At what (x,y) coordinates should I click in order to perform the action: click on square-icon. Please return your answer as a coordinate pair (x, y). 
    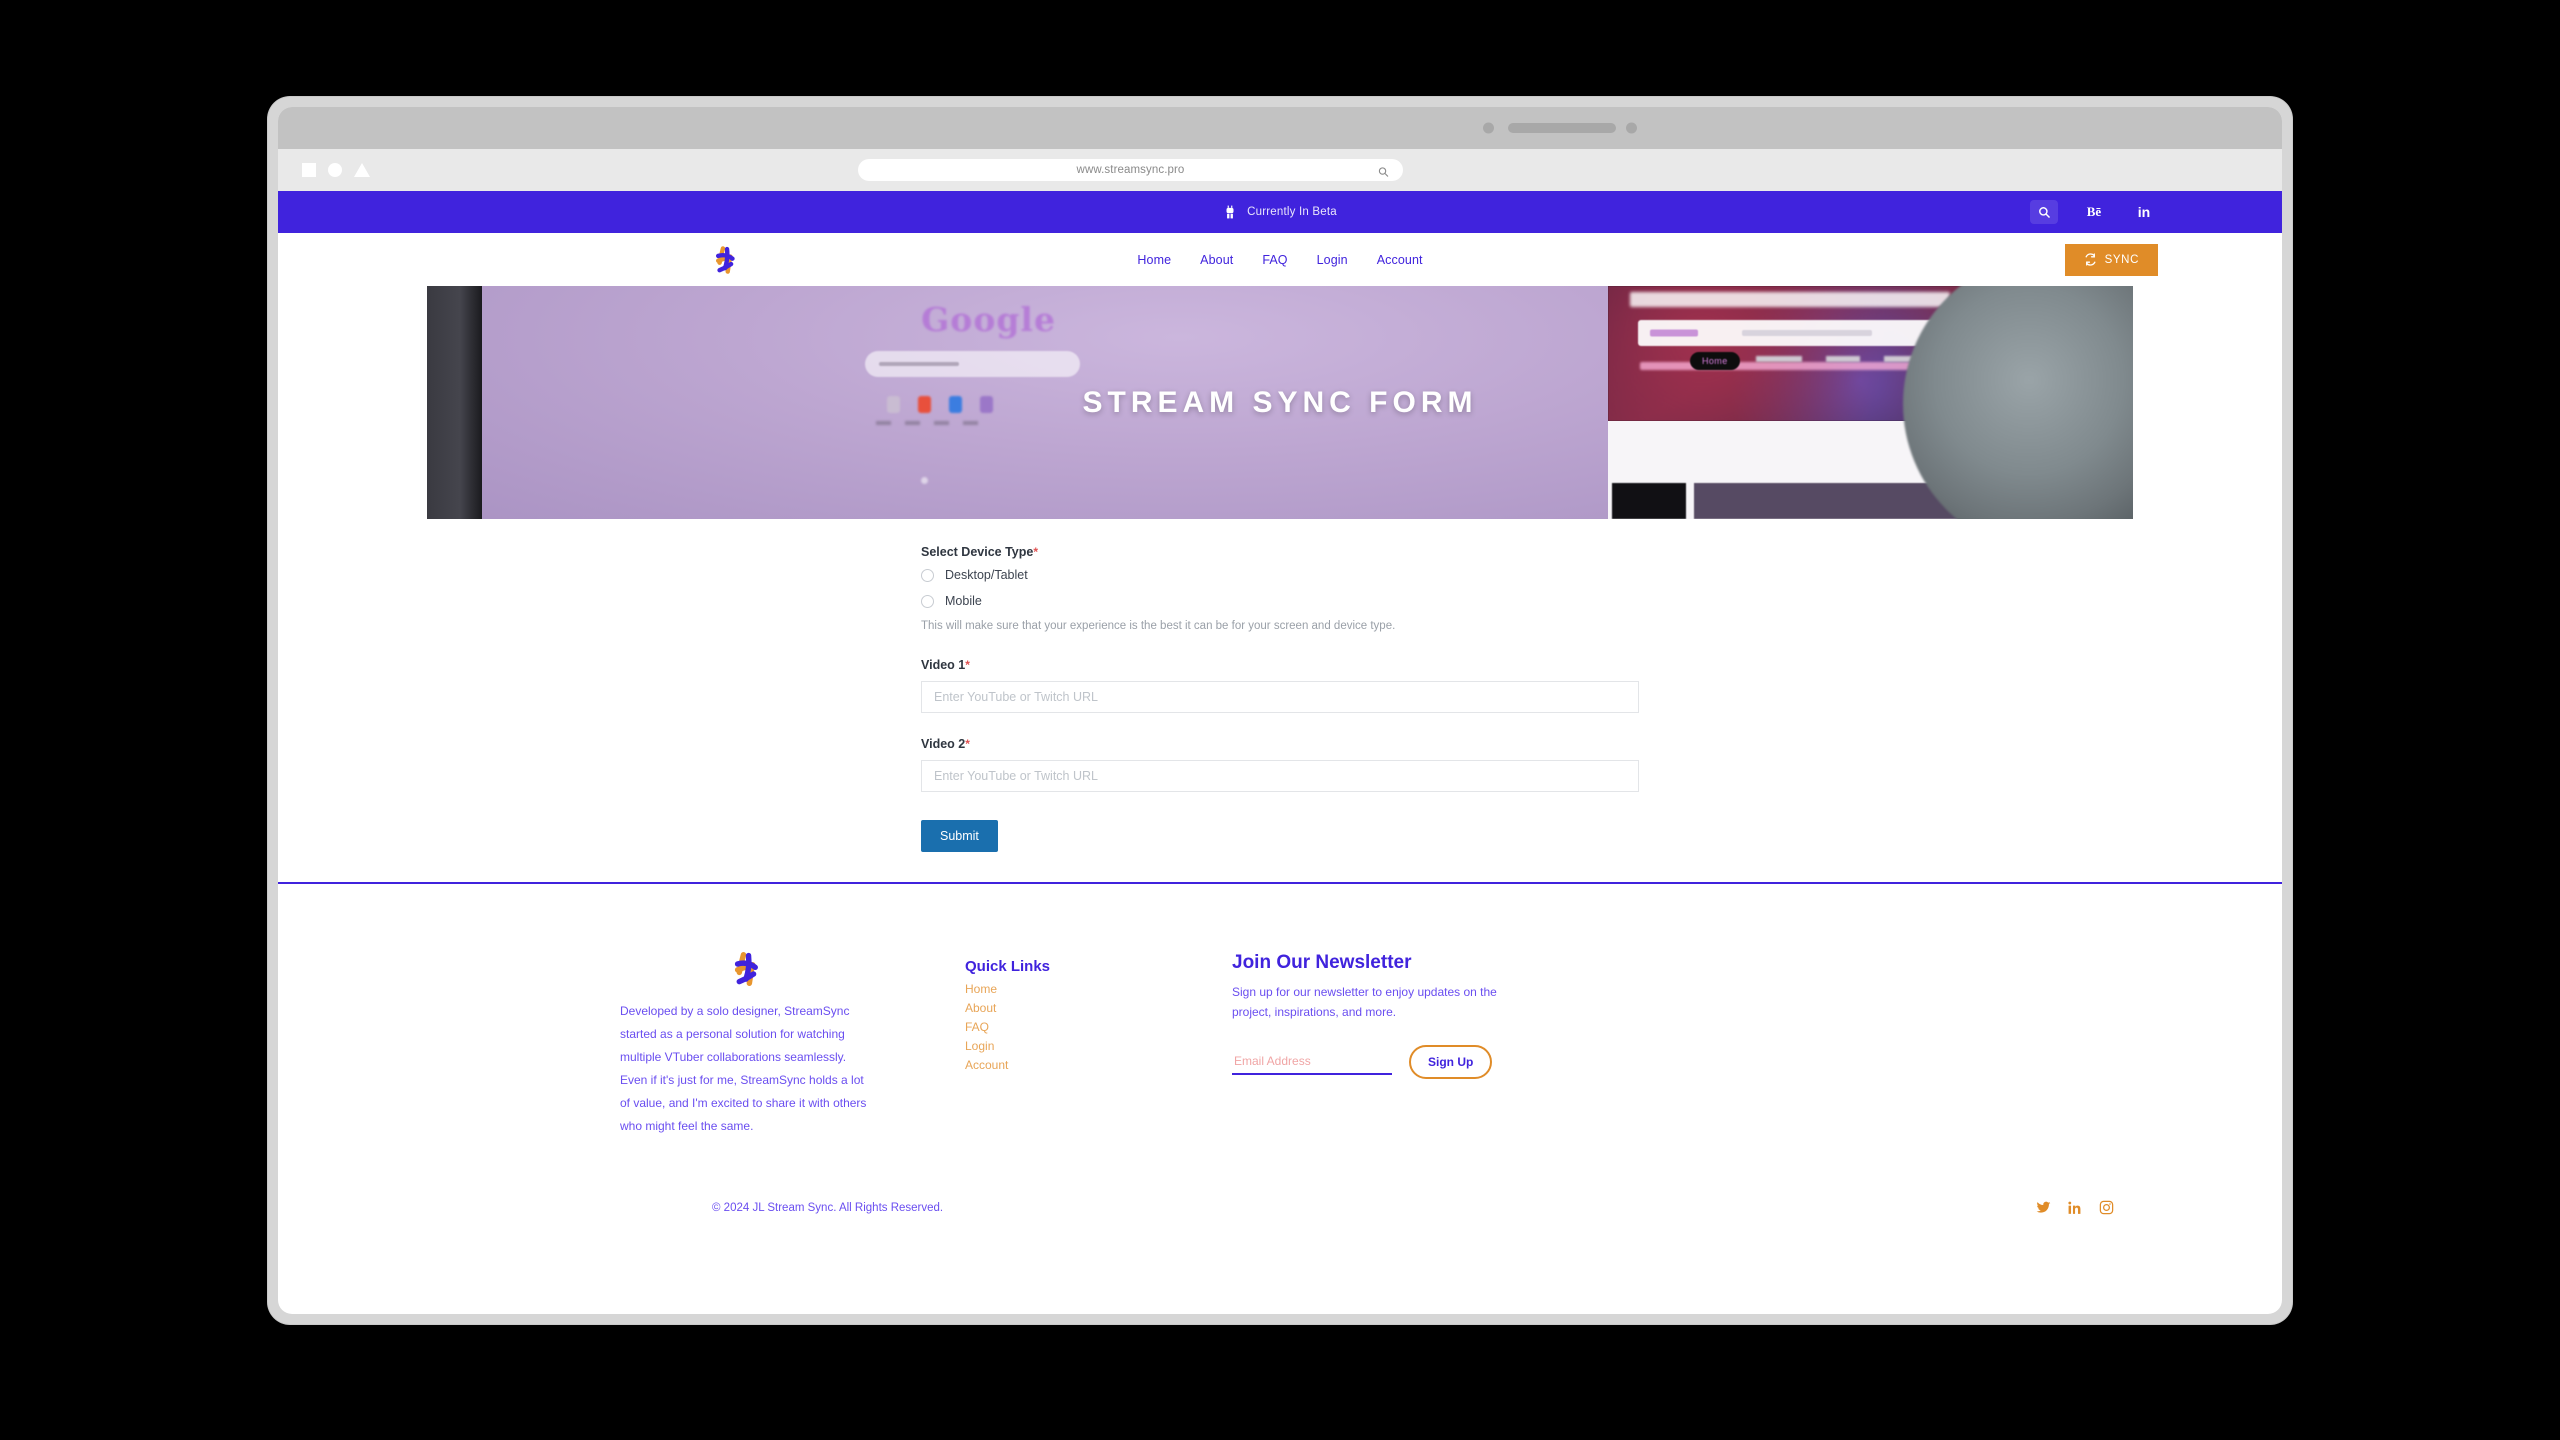
    Looking at the image, I should click on (309, 170).